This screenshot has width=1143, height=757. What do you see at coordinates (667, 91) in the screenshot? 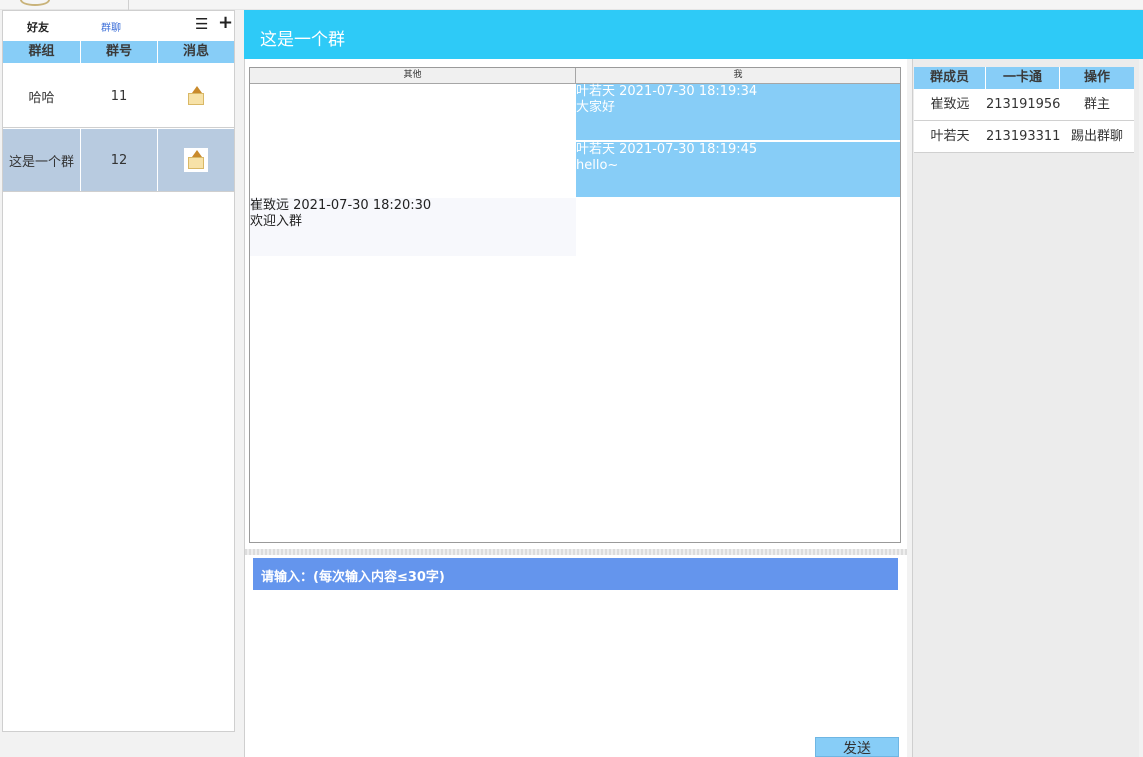
I see `message-meta: 叶若天 2021-07-30 18:19:34` at bounding box center [667, 91].